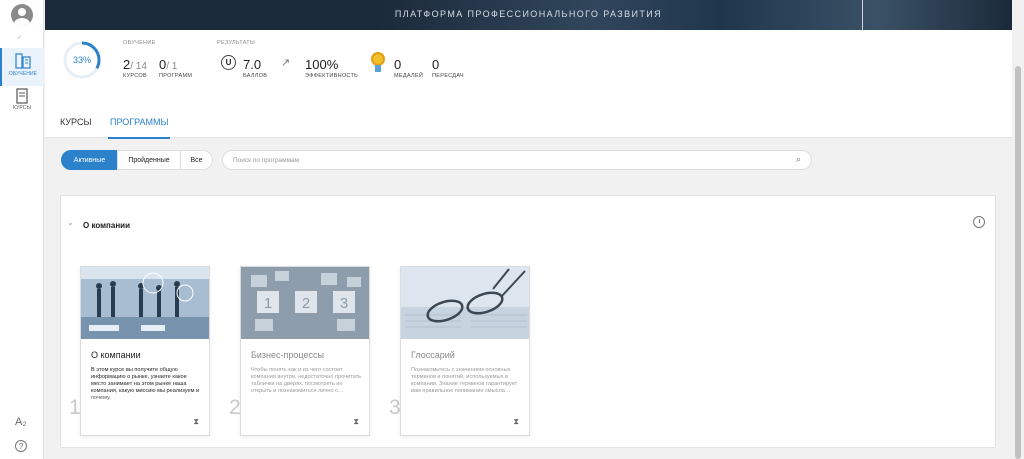 This screenshot has height=459, width=1024. What do you see at coordinates (503, 160) in the screenshot?
I see `search-input` at bounding box center [503, 160].